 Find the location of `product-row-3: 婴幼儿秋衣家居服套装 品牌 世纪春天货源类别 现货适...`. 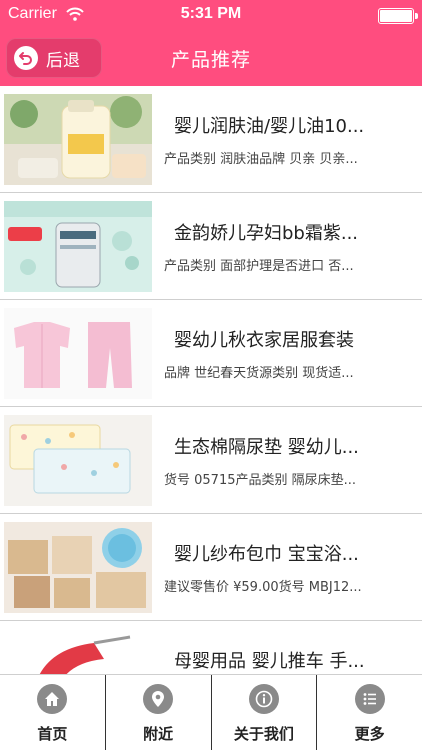

product-row-3: 婴幼儿秋衣家居服套装 品牌 世纪春天货源类别 现货适... is located at coordinates (211, 353).